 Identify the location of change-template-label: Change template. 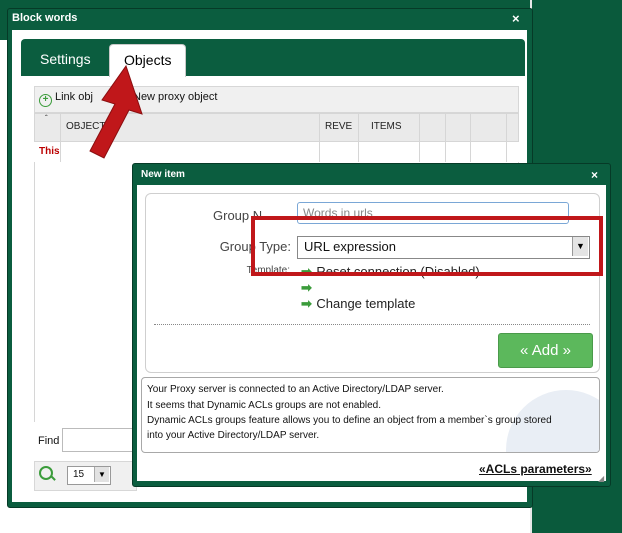
(366, 303).